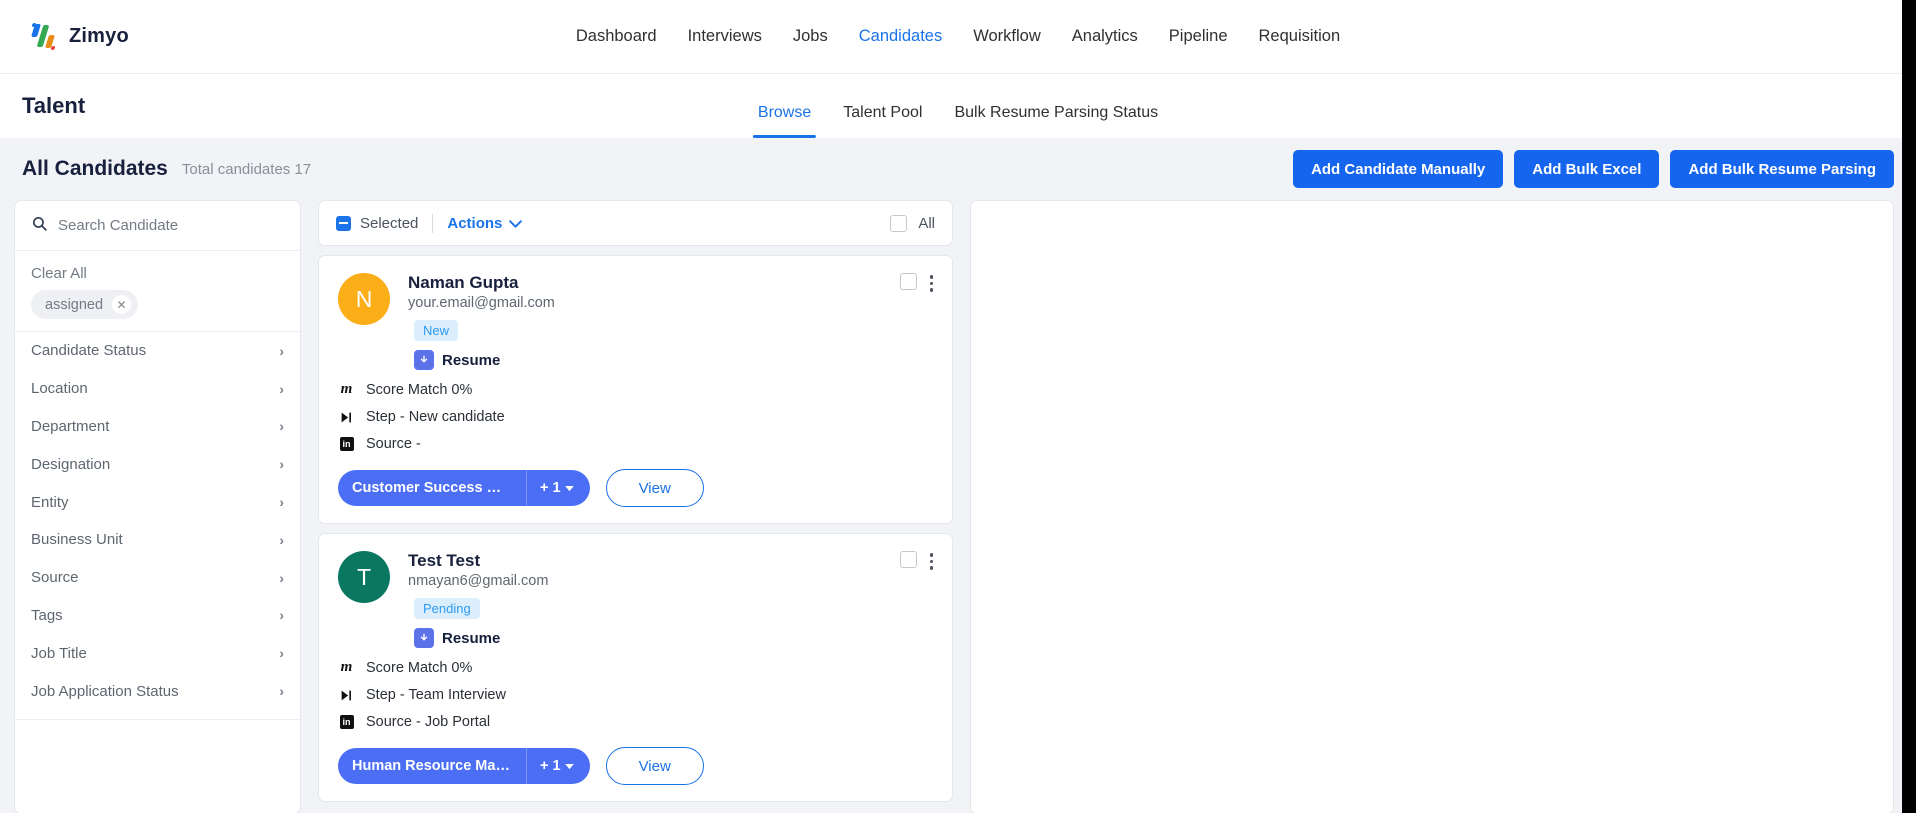 The width and height of the screenshot is (1916, 813). Describe the element at coordinates (55, 578) in the screenshot. I see `filter-label: Source` at that location.